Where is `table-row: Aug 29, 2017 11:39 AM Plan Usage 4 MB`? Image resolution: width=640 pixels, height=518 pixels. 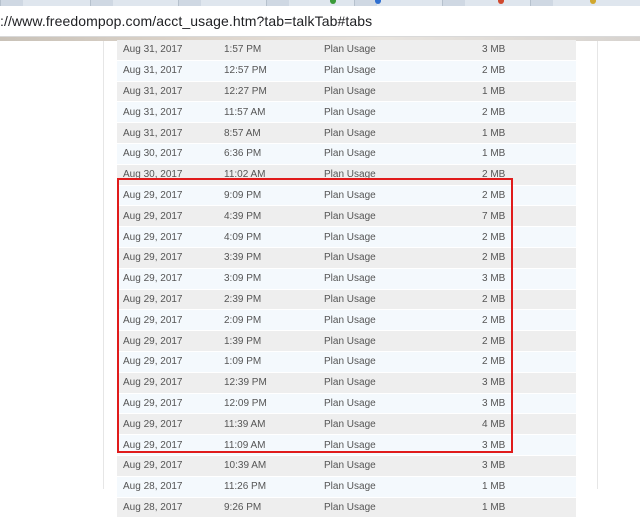
table-row: Aug 29, 2017 11:39 AM Plan Usage 4 MB is located at coordinates (346, 424).